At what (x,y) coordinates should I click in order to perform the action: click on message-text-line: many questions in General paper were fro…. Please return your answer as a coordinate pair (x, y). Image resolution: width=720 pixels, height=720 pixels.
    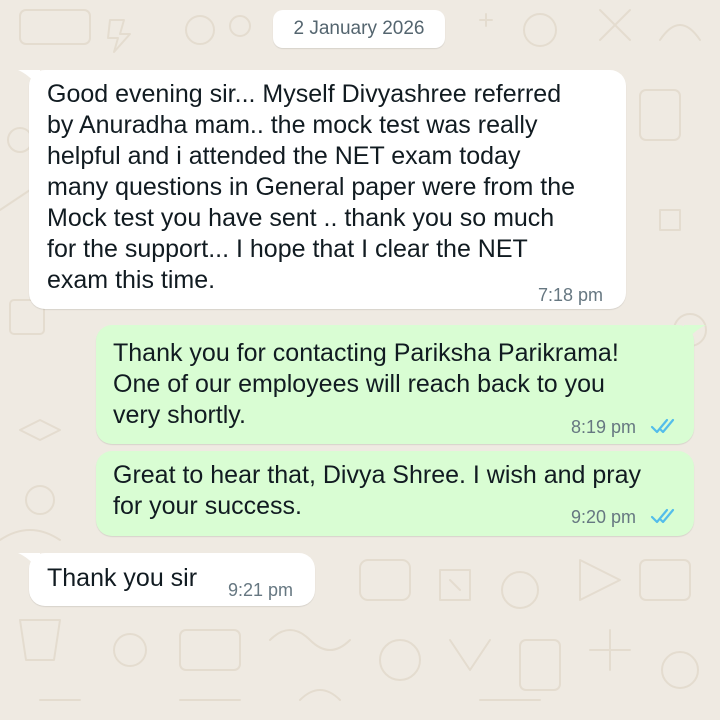
    Looking at the image, I should click on (311, 187).